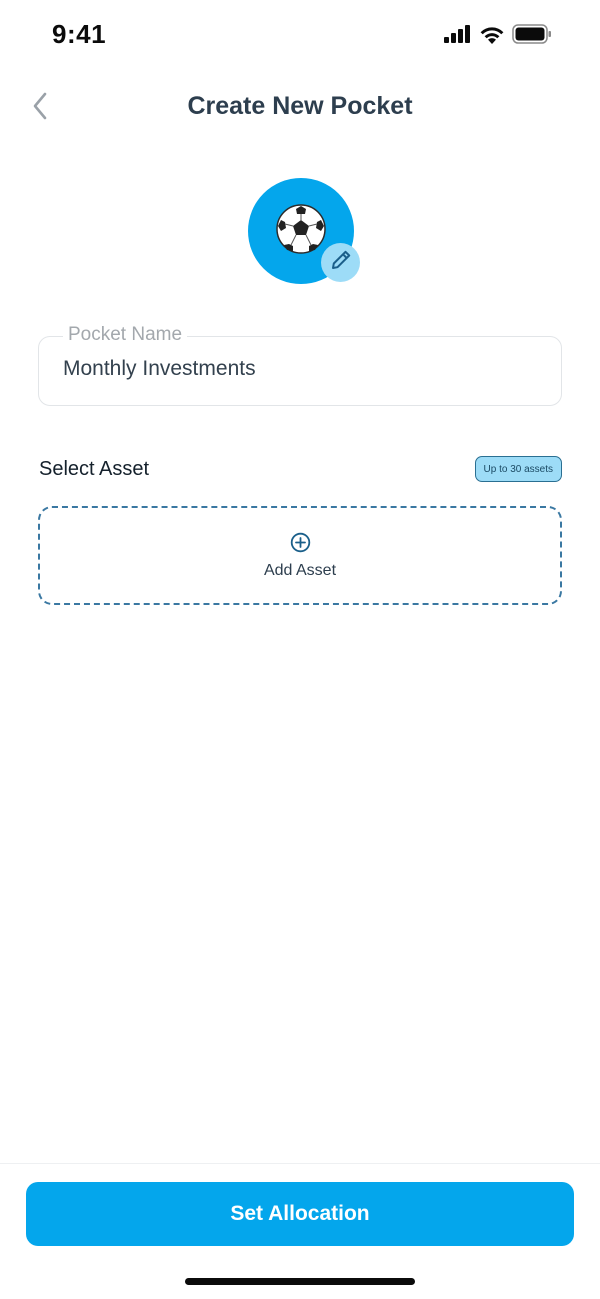 This screenshot has width=600, height=1299. I want to click on pencil-icon, so click(341, 262).